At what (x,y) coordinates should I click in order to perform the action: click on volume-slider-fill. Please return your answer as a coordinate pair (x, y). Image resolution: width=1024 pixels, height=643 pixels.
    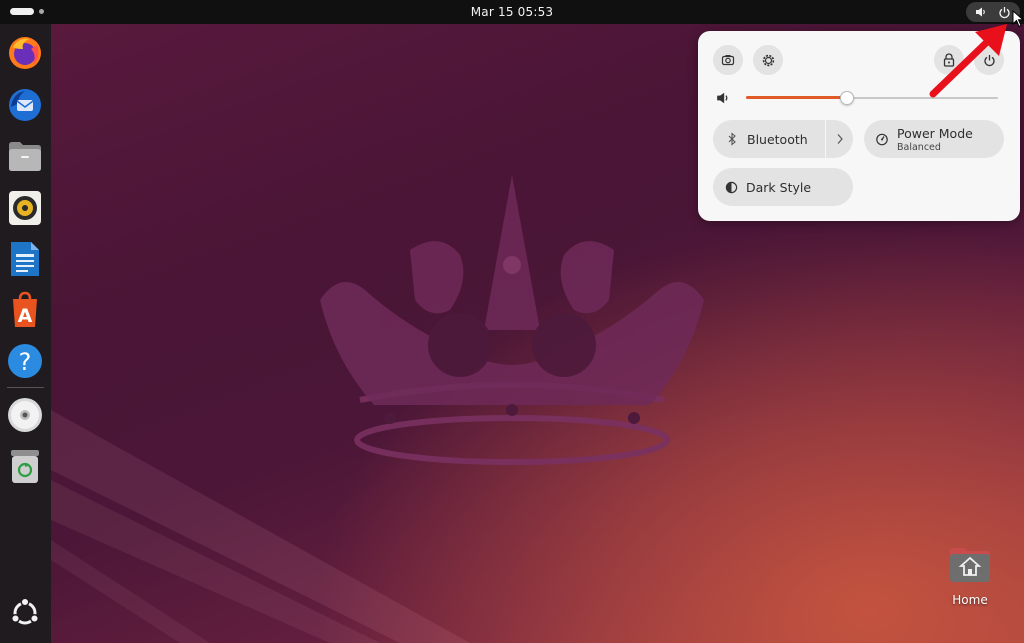
    Looking at the image, I should click on (796, 97).